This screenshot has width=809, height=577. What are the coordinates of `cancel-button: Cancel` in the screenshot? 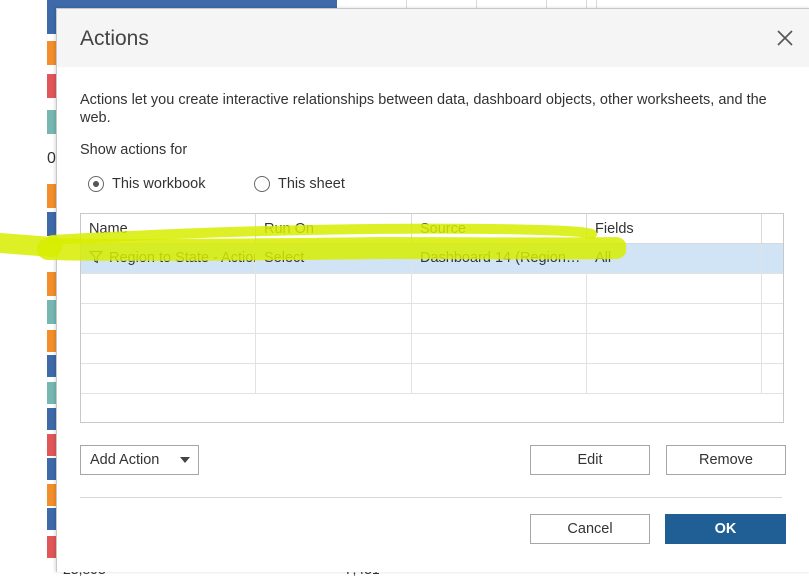 It's located at (590, 529).